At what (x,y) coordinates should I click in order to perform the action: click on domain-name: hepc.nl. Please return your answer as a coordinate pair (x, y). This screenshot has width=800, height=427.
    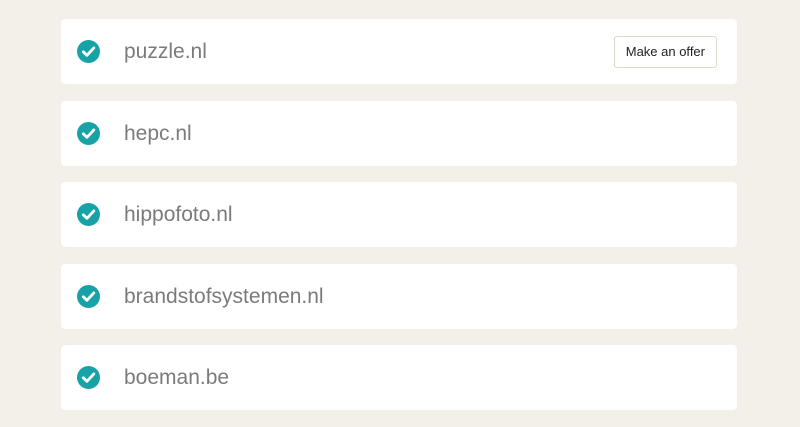
    Looking at the image, I should click on (158, 133).